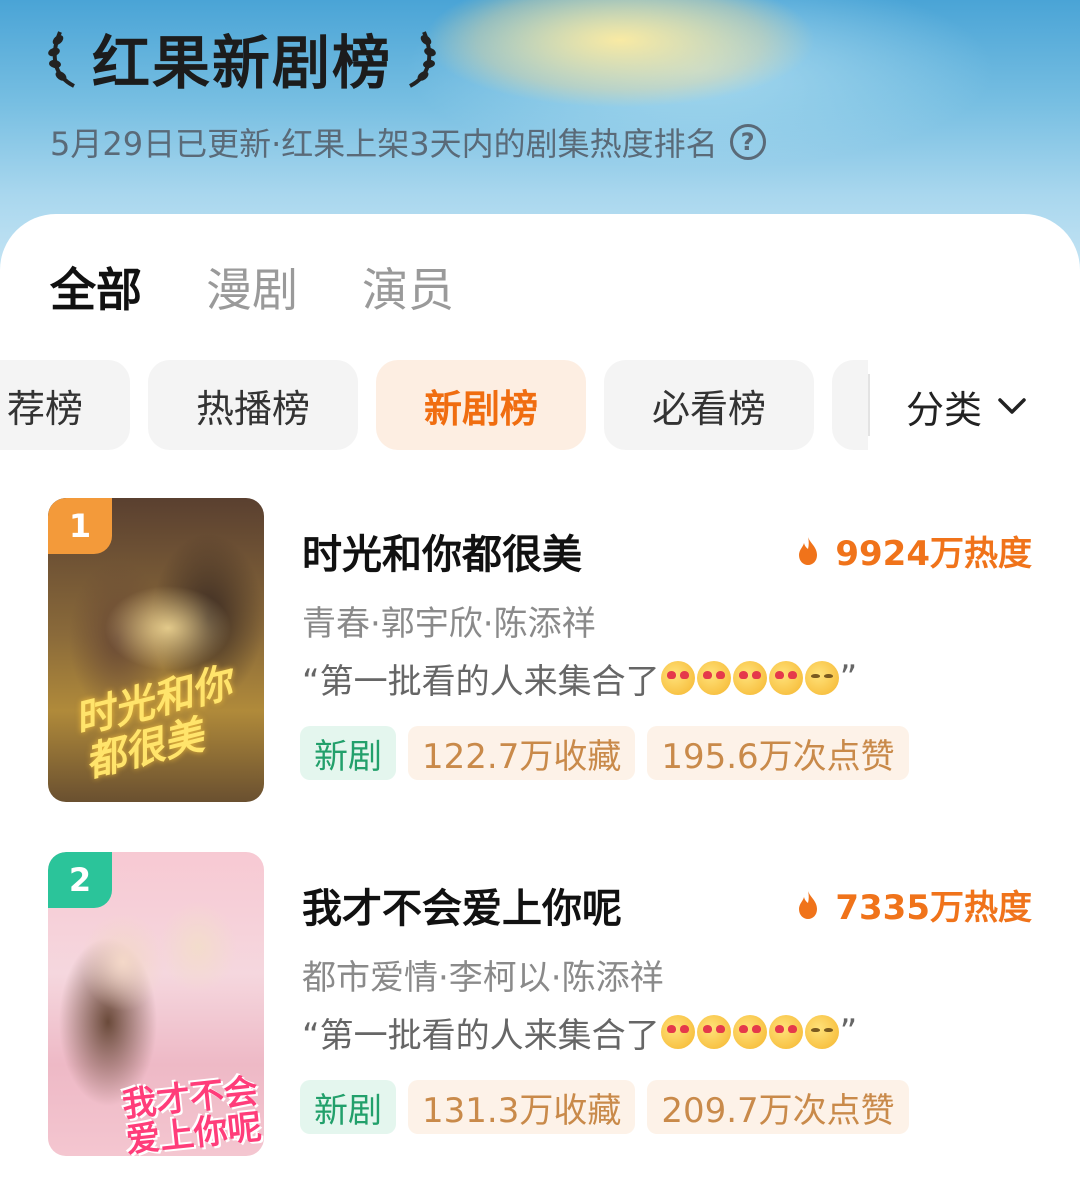 This screenshot has height=1180, width=1080. What do you see at coordinates (80, 526) in the screenshot?
I see `rank-badge: 1` at bounding box center [80, 526].